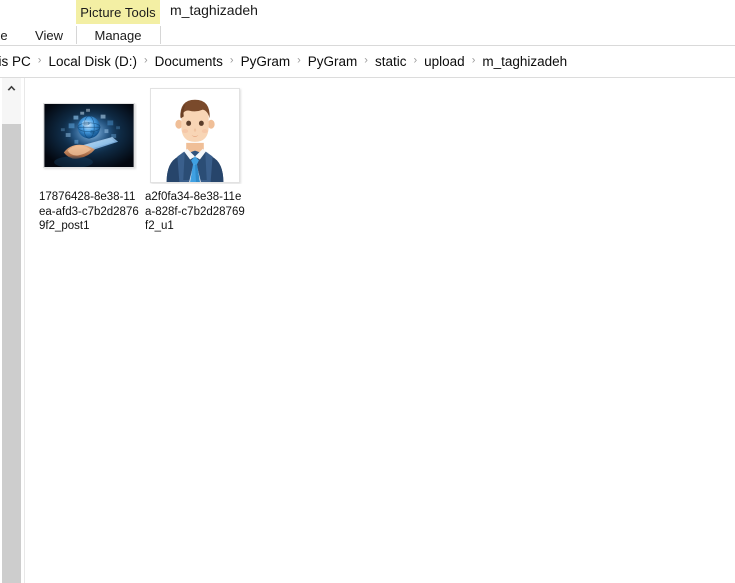 The height and width of the screenshot is (583, 735). I want to click on breadcrumb-item-upload: upload, so click(444, 61).